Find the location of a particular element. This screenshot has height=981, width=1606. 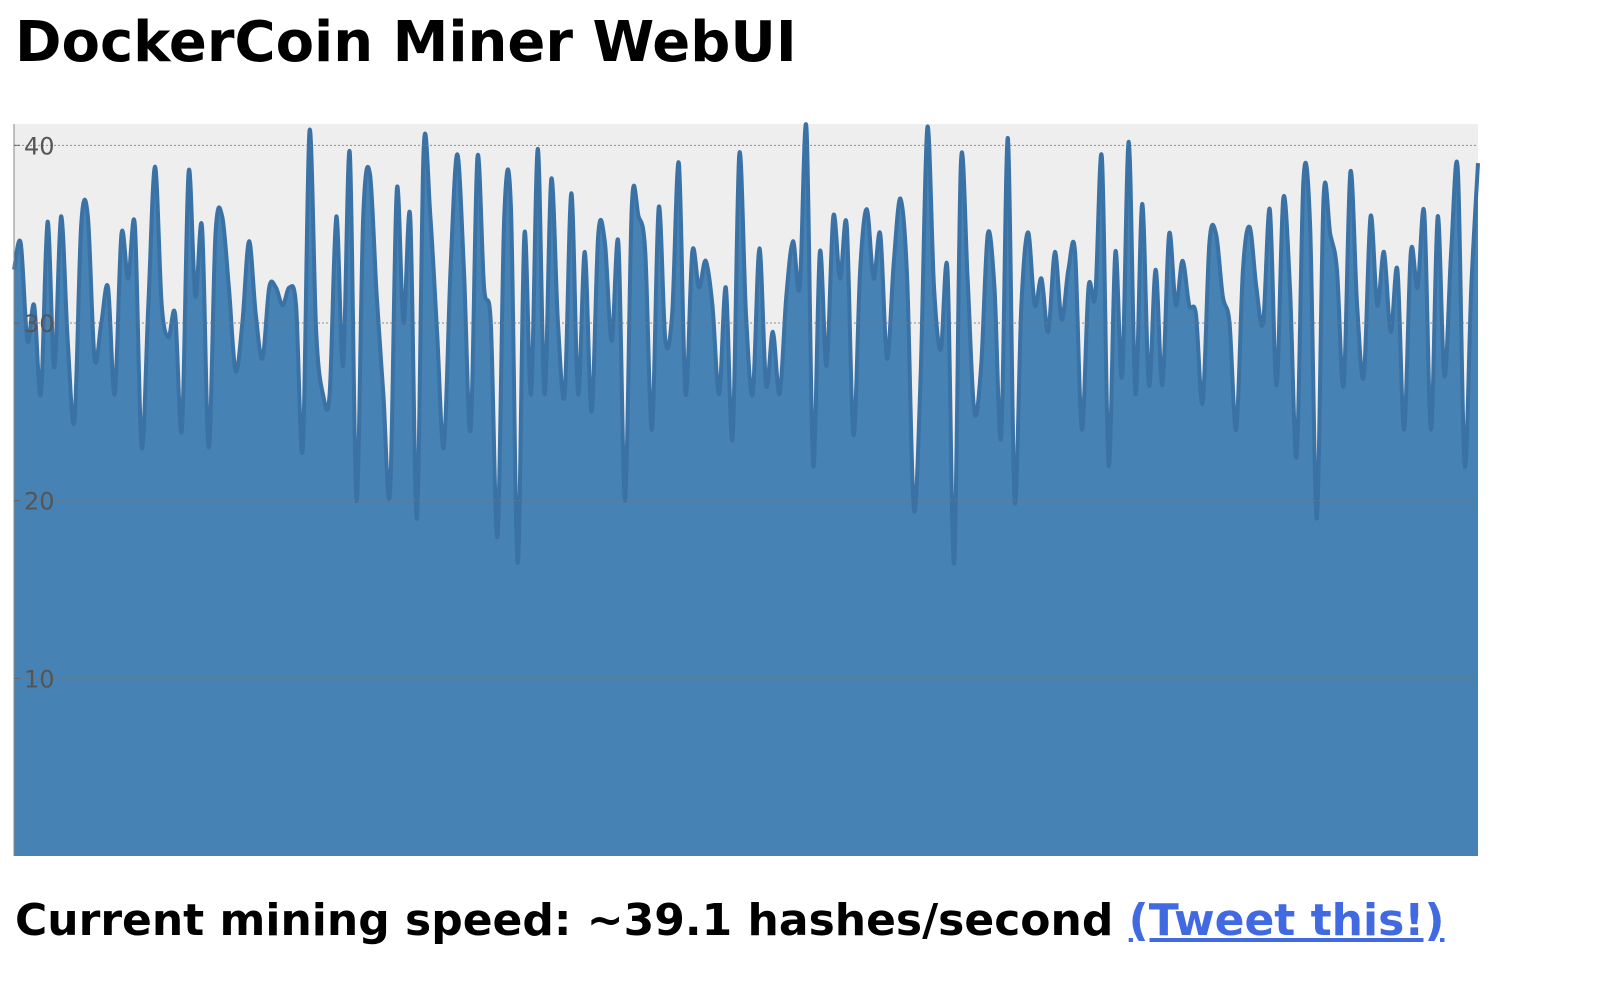

y-tick-label-30: 30 is located at coordinates (39, 324).